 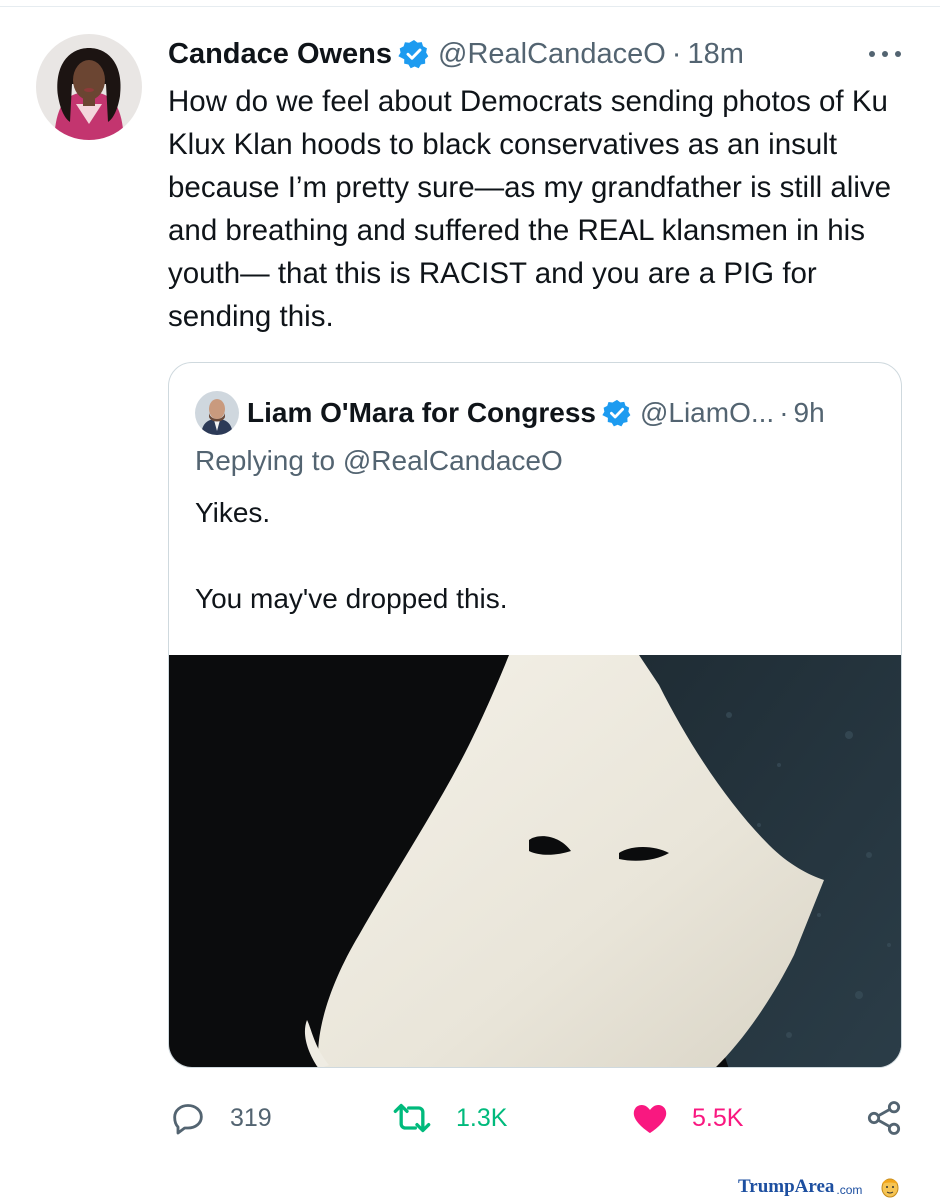 What do you see at coordinates (538, 1118) in the screenshot?
I see `tweet-action-bar: 319 1.3K 5.5K` at bounding box center [538, 1118].